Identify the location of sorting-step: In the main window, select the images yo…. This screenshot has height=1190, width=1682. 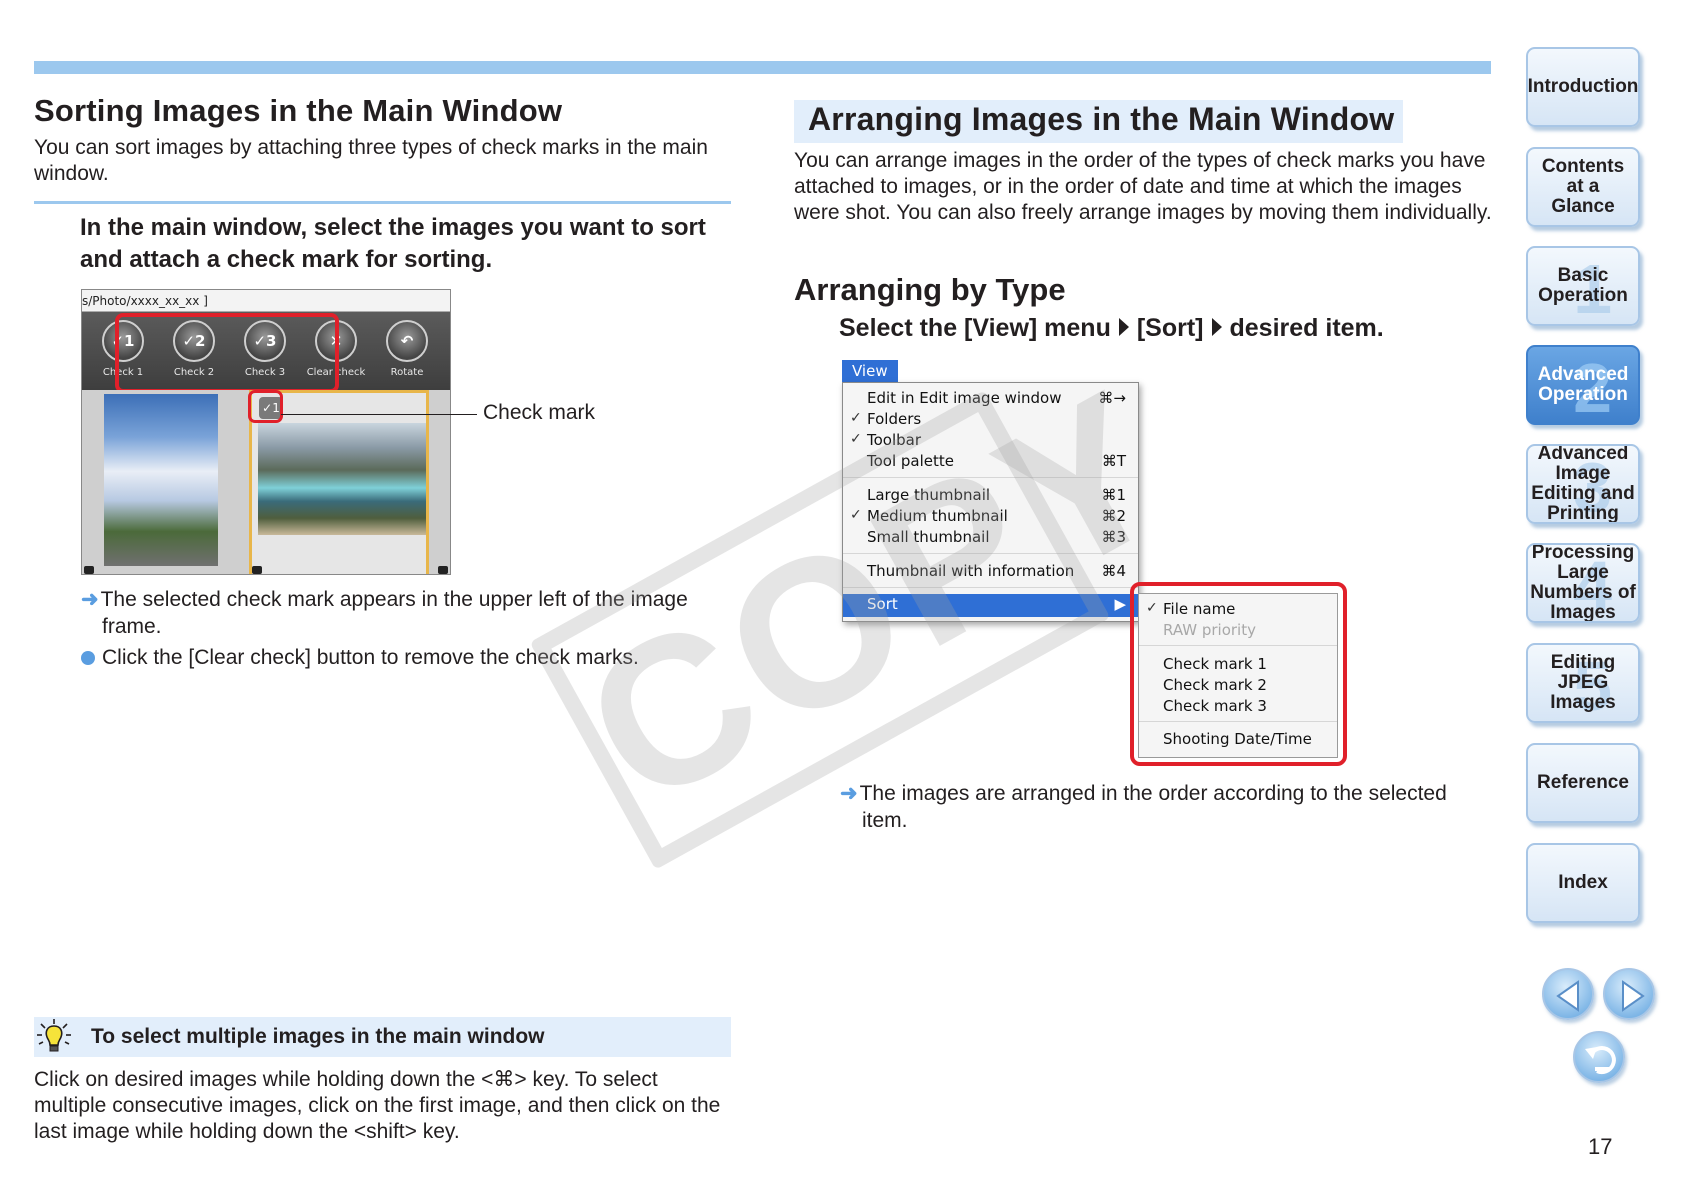
(393, 243).